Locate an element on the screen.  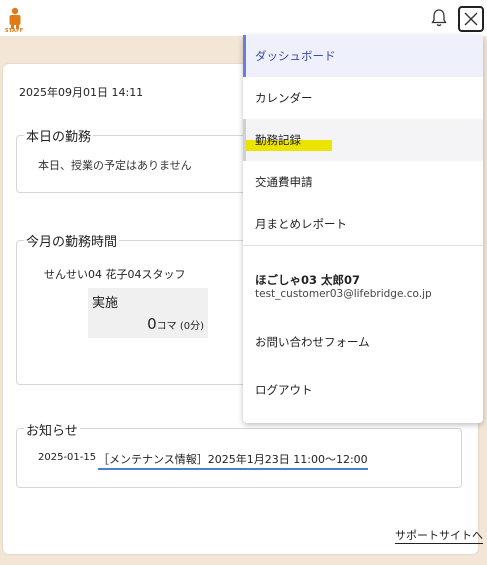
today-work-title: 本日の勤務 is located at coordinates (59, 135).